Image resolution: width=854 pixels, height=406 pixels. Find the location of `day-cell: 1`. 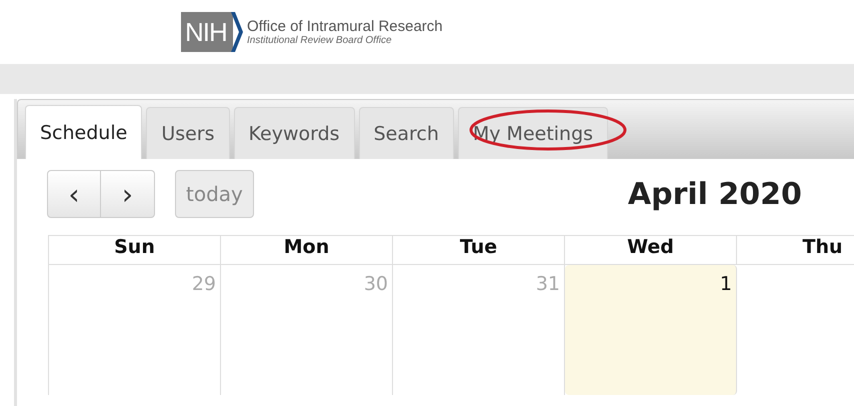

day-cell: 1 is located at coordinates (651, 330).